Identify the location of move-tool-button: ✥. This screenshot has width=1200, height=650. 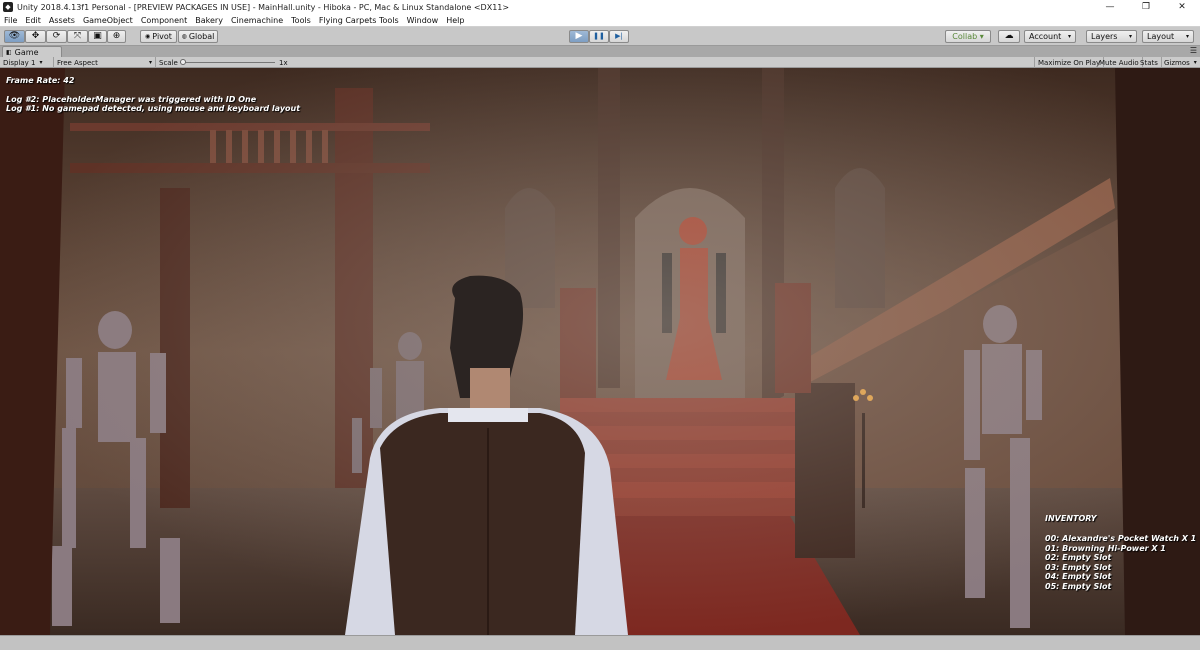
(35, 36).